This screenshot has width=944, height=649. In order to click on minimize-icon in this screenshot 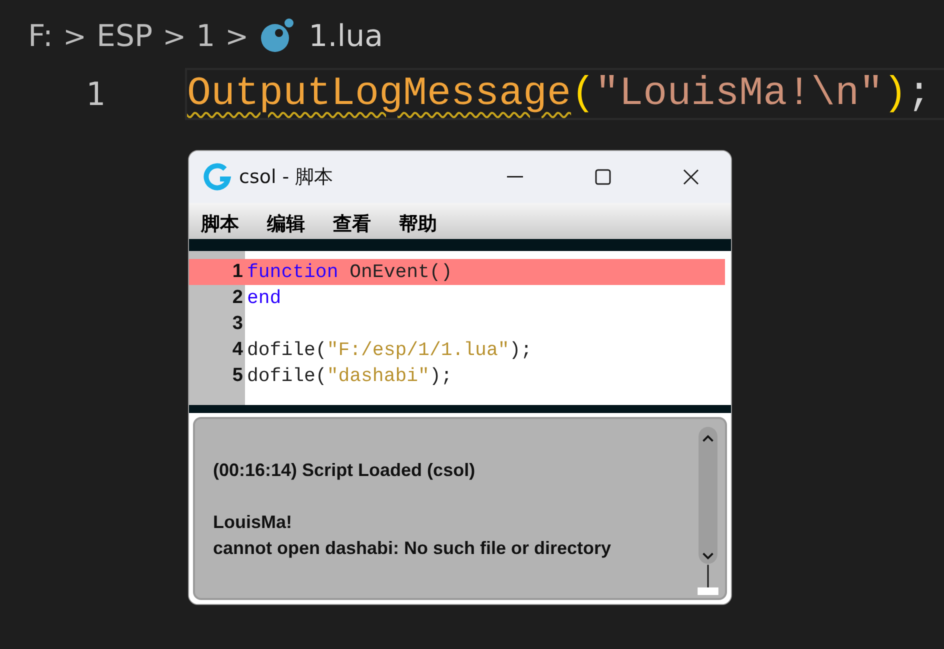, I will do `click(515, 177)`.